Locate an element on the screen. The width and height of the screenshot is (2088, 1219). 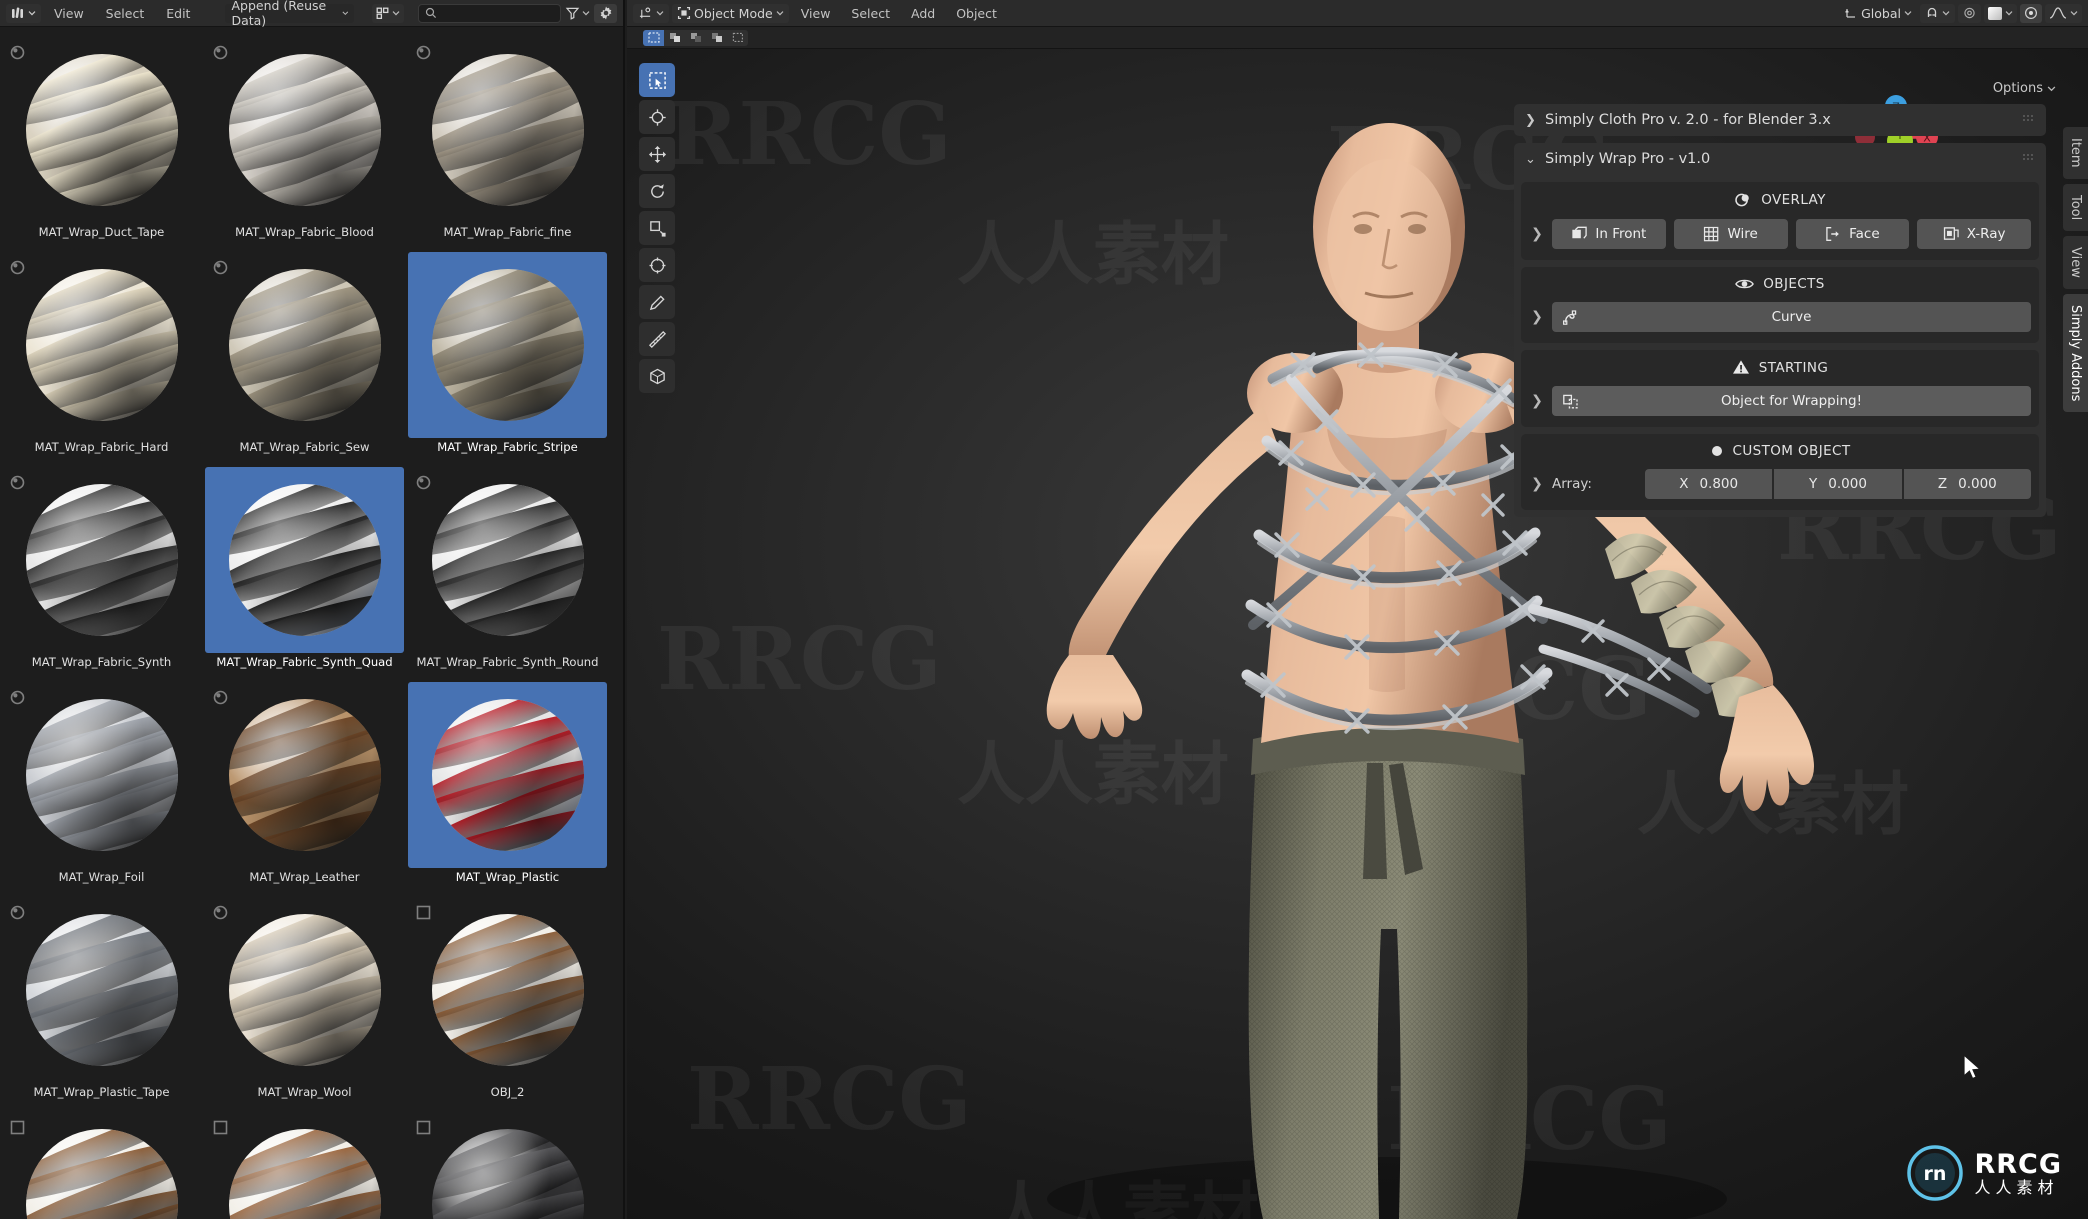
tool-measure is located at coordinates (657, 339).